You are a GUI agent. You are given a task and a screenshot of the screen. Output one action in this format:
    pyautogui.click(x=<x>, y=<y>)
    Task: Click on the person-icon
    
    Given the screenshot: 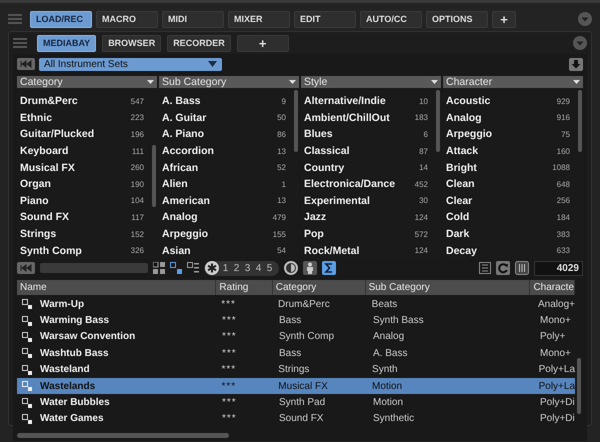 What is the action you would take?
    pyautogui.click(x=310, y=268)
    